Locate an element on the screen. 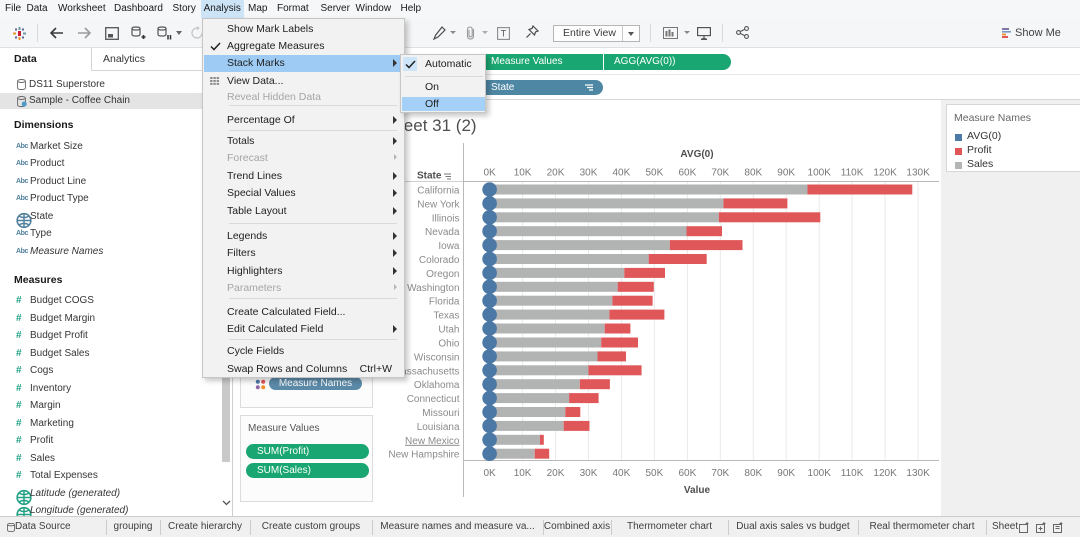 The image size is (1080, 537). svg-text: Illinois is located at coordinates (446, 218).